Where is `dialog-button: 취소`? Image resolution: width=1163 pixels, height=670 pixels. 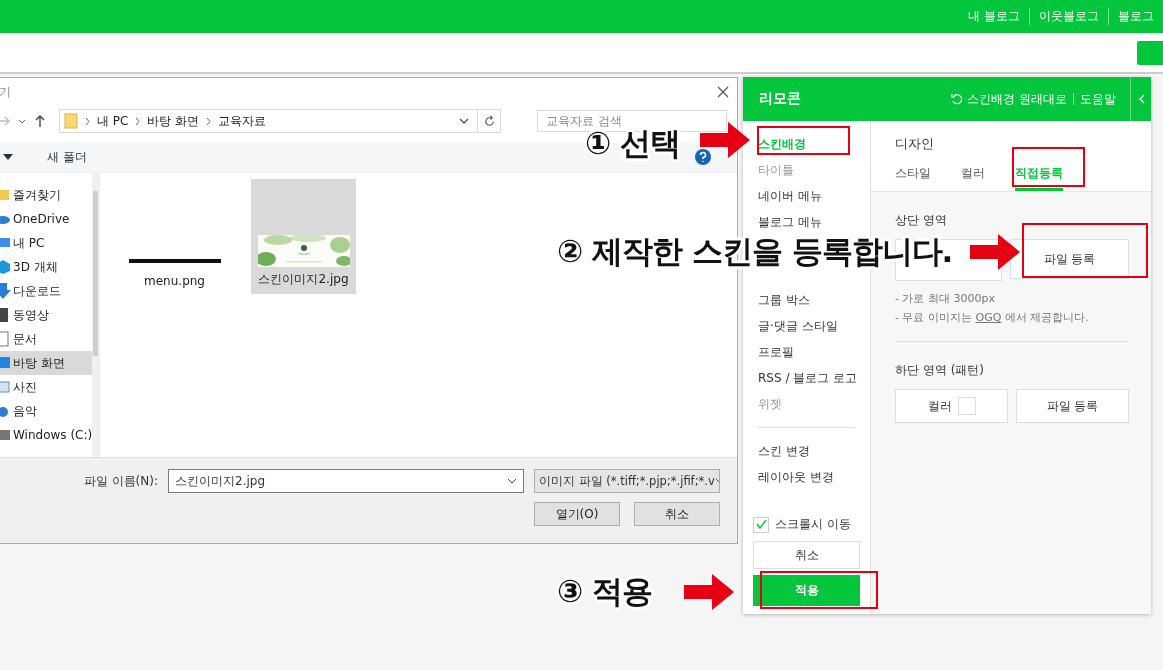 dialog-button: 취소 is located at coordinates (677, 514).